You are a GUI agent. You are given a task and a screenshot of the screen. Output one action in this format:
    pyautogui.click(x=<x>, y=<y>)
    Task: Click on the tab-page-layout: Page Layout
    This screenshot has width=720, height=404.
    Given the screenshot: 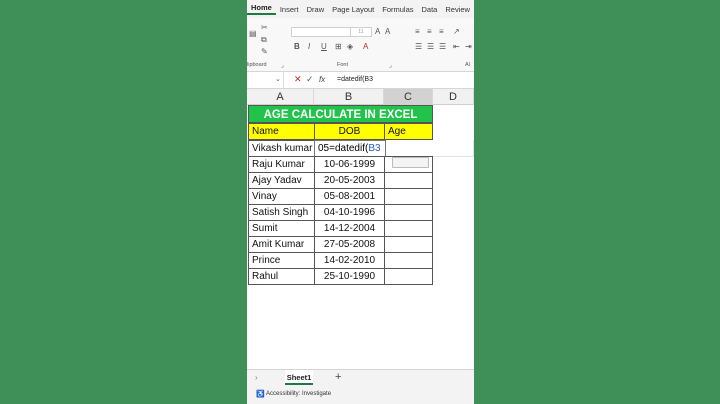 What is the action you would take?
    pyautogui.click(x=353, y=9)
    